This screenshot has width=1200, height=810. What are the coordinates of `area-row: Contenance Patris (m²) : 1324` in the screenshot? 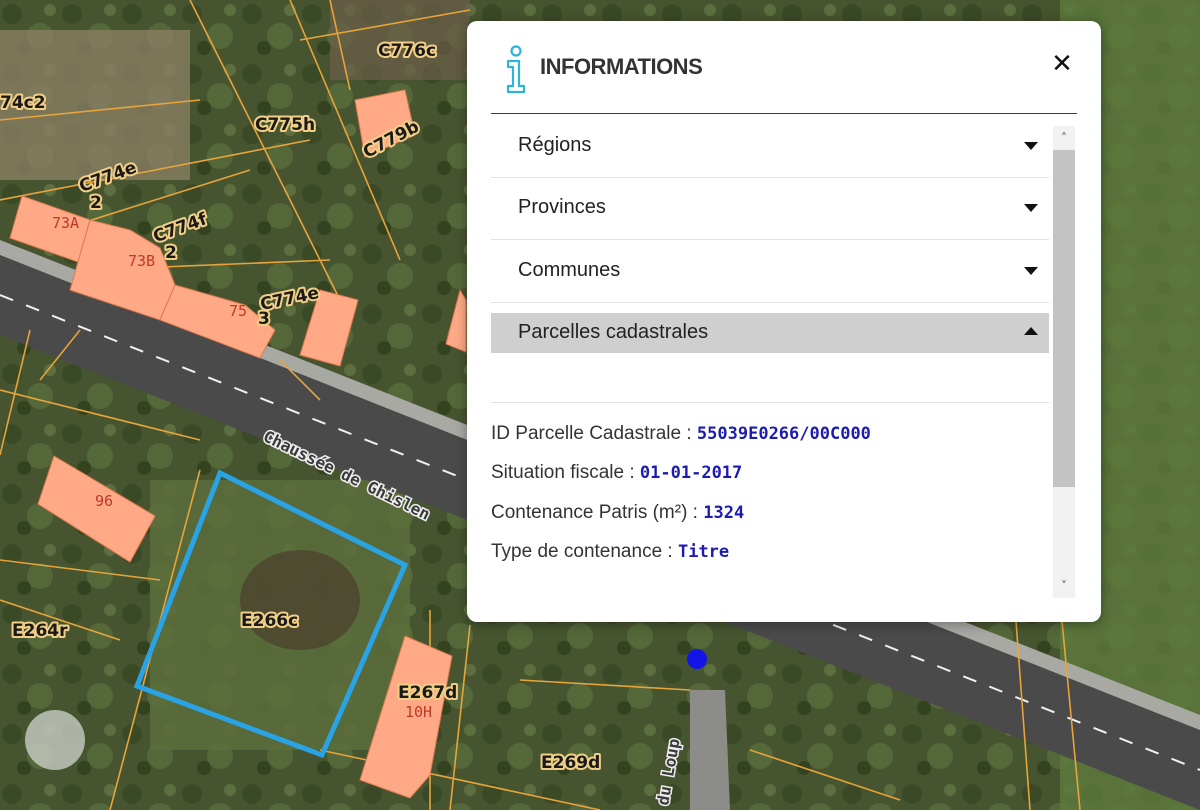 It's located at (617, 513).